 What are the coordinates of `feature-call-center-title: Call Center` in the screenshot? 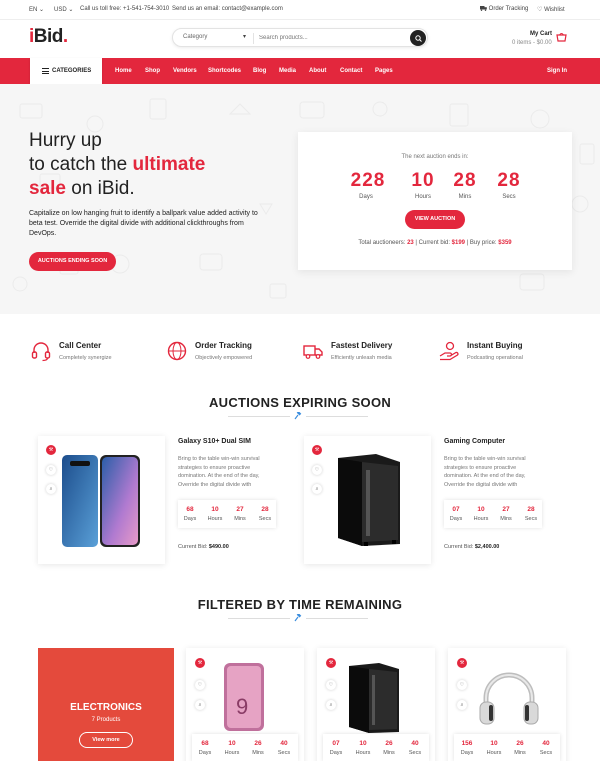 It's located at (80, 345).